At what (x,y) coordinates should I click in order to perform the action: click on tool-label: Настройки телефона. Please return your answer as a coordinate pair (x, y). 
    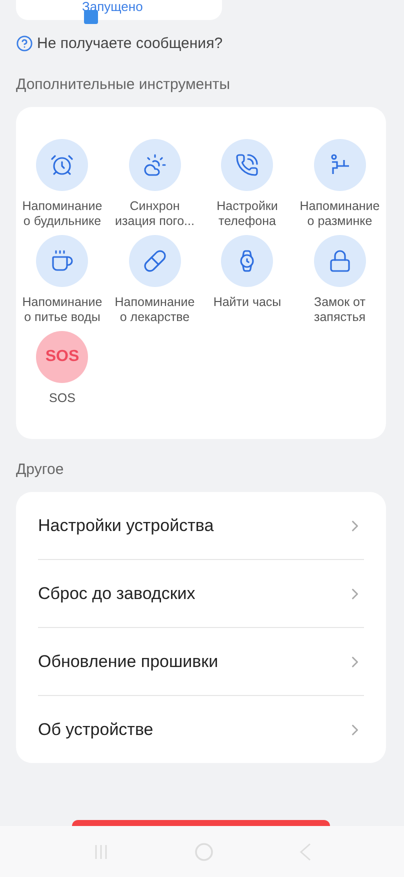
    Looking at the image, I should click on (247, 214).